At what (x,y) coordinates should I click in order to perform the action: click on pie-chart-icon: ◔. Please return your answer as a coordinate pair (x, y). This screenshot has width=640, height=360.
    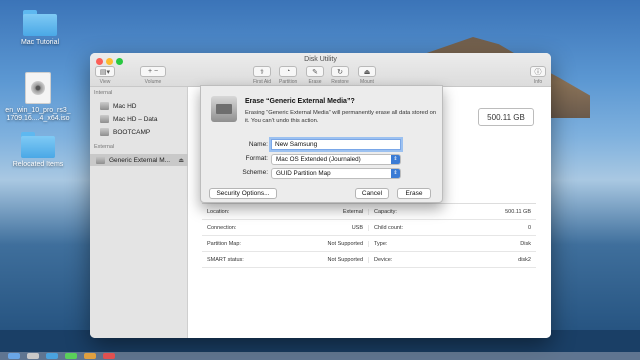
    Looking at the image, I should click on (288, 71).